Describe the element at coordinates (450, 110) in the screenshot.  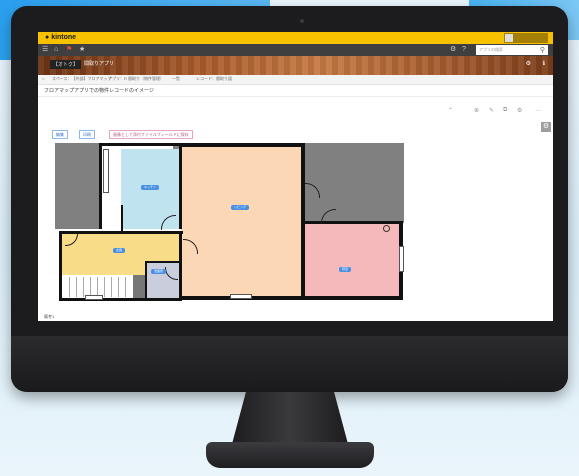
I see `chevron-up-icon: ⌃` at that location.